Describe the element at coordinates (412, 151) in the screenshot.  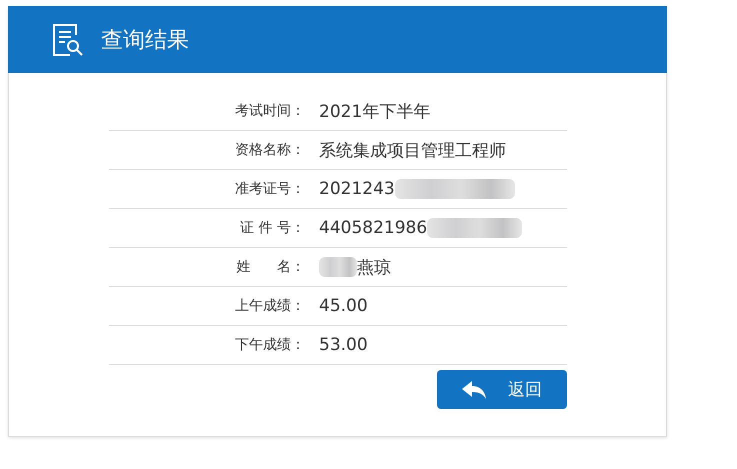
I see `field-value: 系统集成项目管理工程师` at that location.